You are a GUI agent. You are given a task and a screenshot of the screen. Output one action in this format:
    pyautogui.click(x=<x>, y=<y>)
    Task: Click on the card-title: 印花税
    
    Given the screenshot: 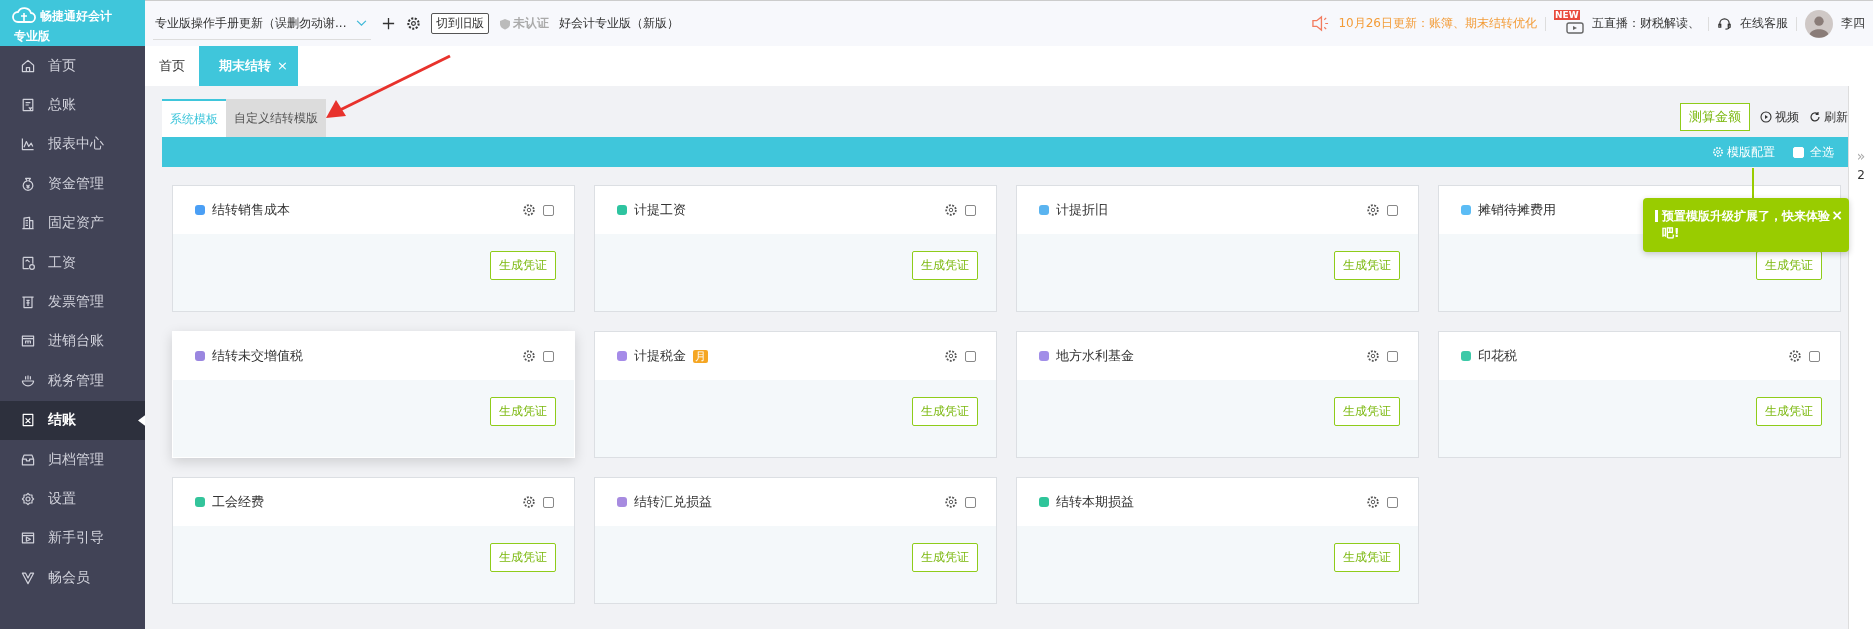 What is the action you would take?
    pyautogui.click(x=1497, y=356)
    